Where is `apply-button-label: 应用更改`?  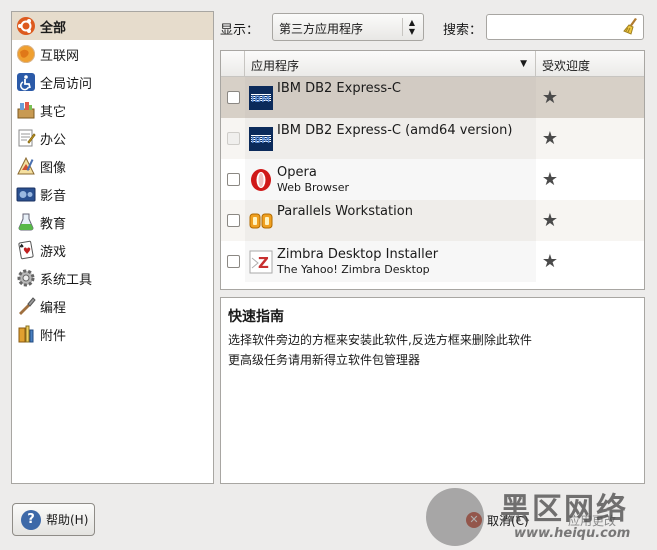
apply-button-label: 应用更改 is located at coordinates (592, 520).